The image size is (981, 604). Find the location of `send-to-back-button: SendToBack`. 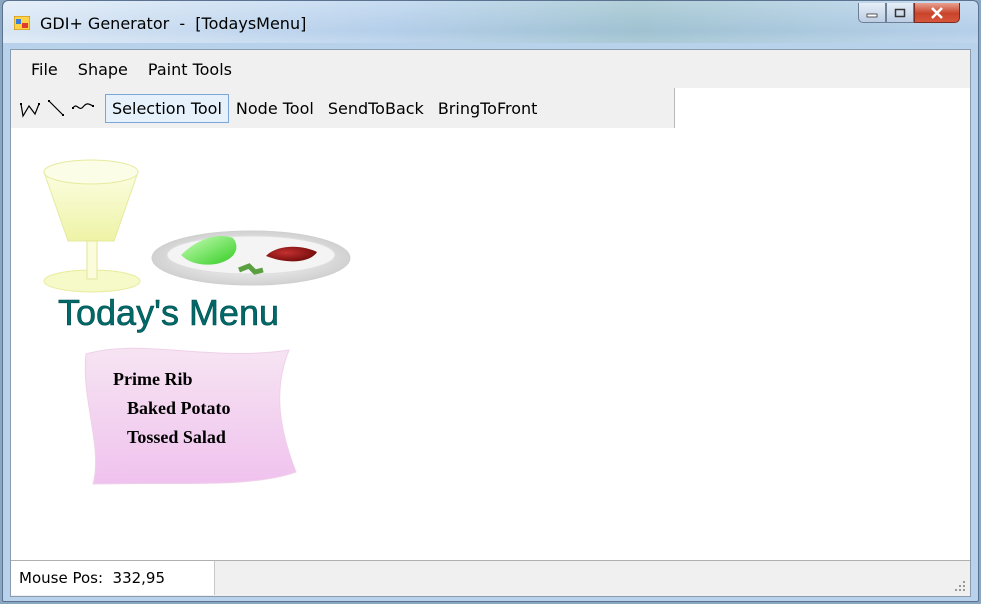

send-to-back-button: SendToBack is located at coordinates (376, 108).